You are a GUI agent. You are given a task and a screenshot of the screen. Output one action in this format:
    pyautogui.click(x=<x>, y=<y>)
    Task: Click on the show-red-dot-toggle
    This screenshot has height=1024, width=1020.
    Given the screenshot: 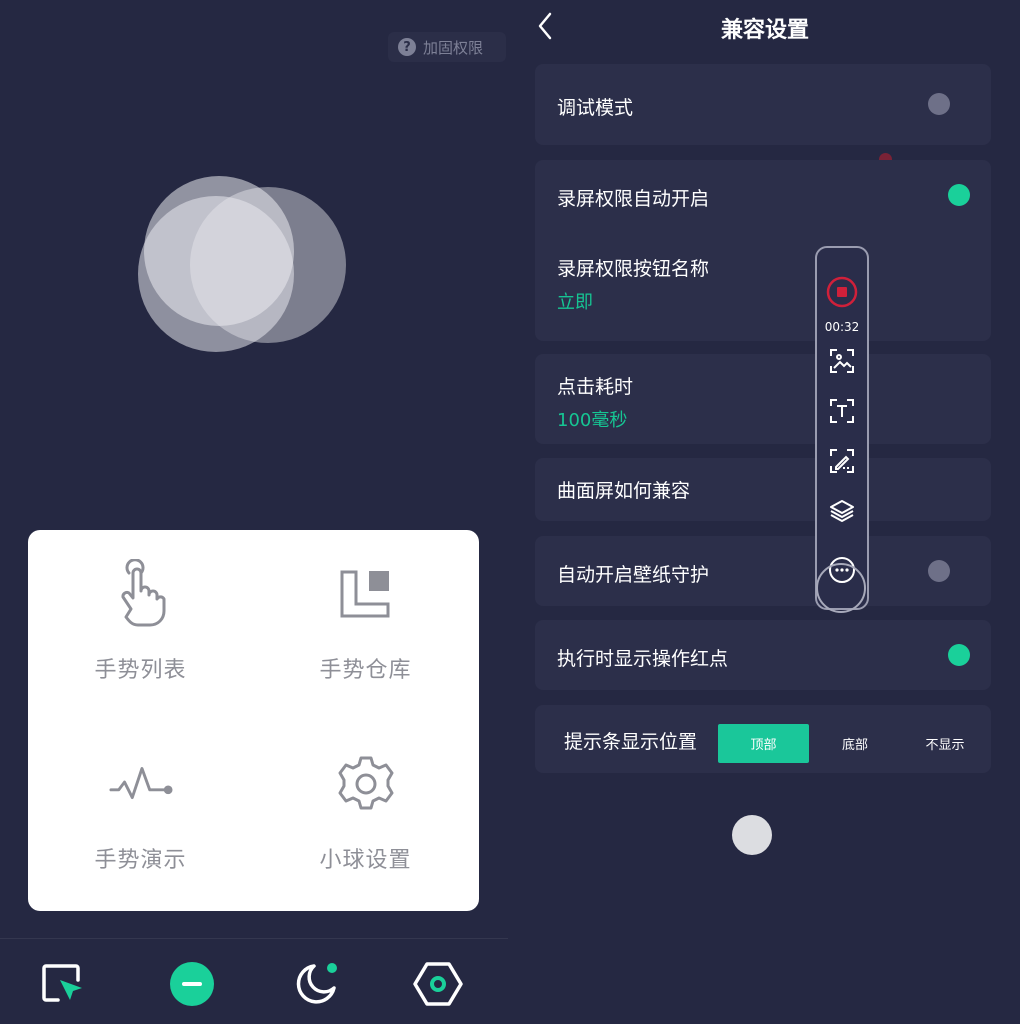 What is the action you would take?
    pyautogui.click(x=959, y=655)
    